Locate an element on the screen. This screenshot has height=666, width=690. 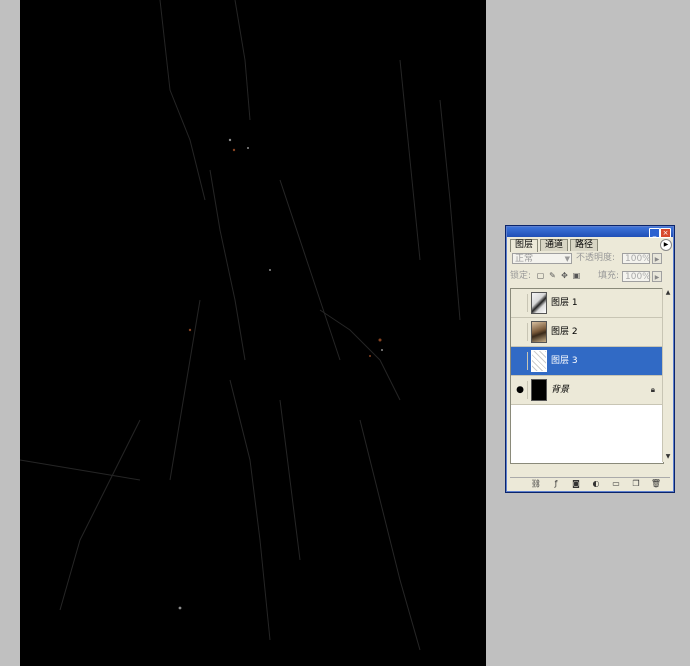
panel-menu-icon: ▶ is located at coordinates (666, 245).